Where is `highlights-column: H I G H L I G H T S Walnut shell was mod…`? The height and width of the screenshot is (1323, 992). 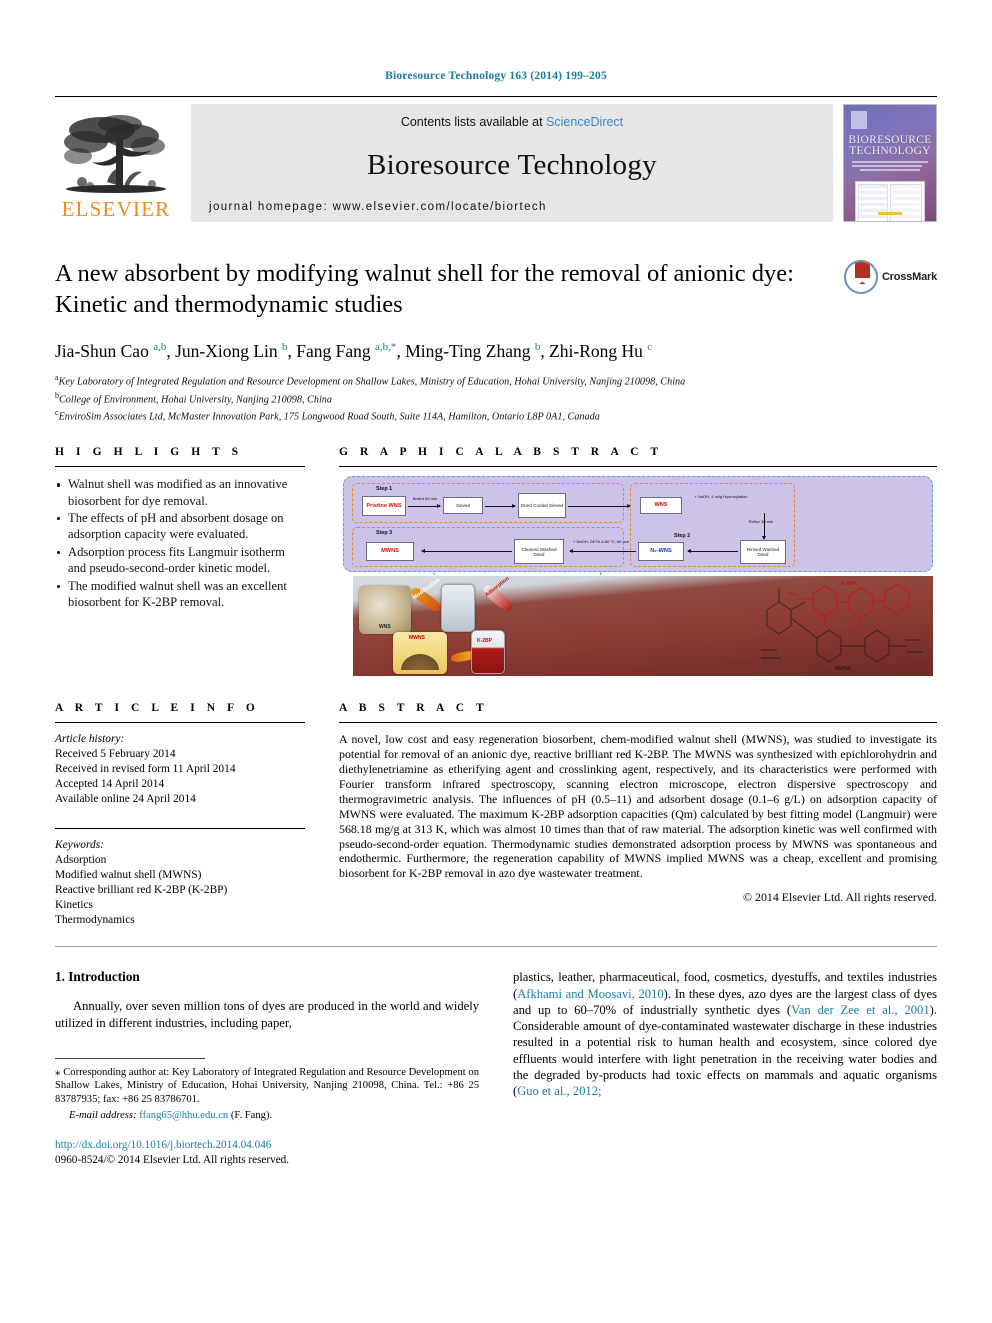 highlights-column: H I G H L I G H T S Walnut shell was mod… is located at coordinates (180, 561).